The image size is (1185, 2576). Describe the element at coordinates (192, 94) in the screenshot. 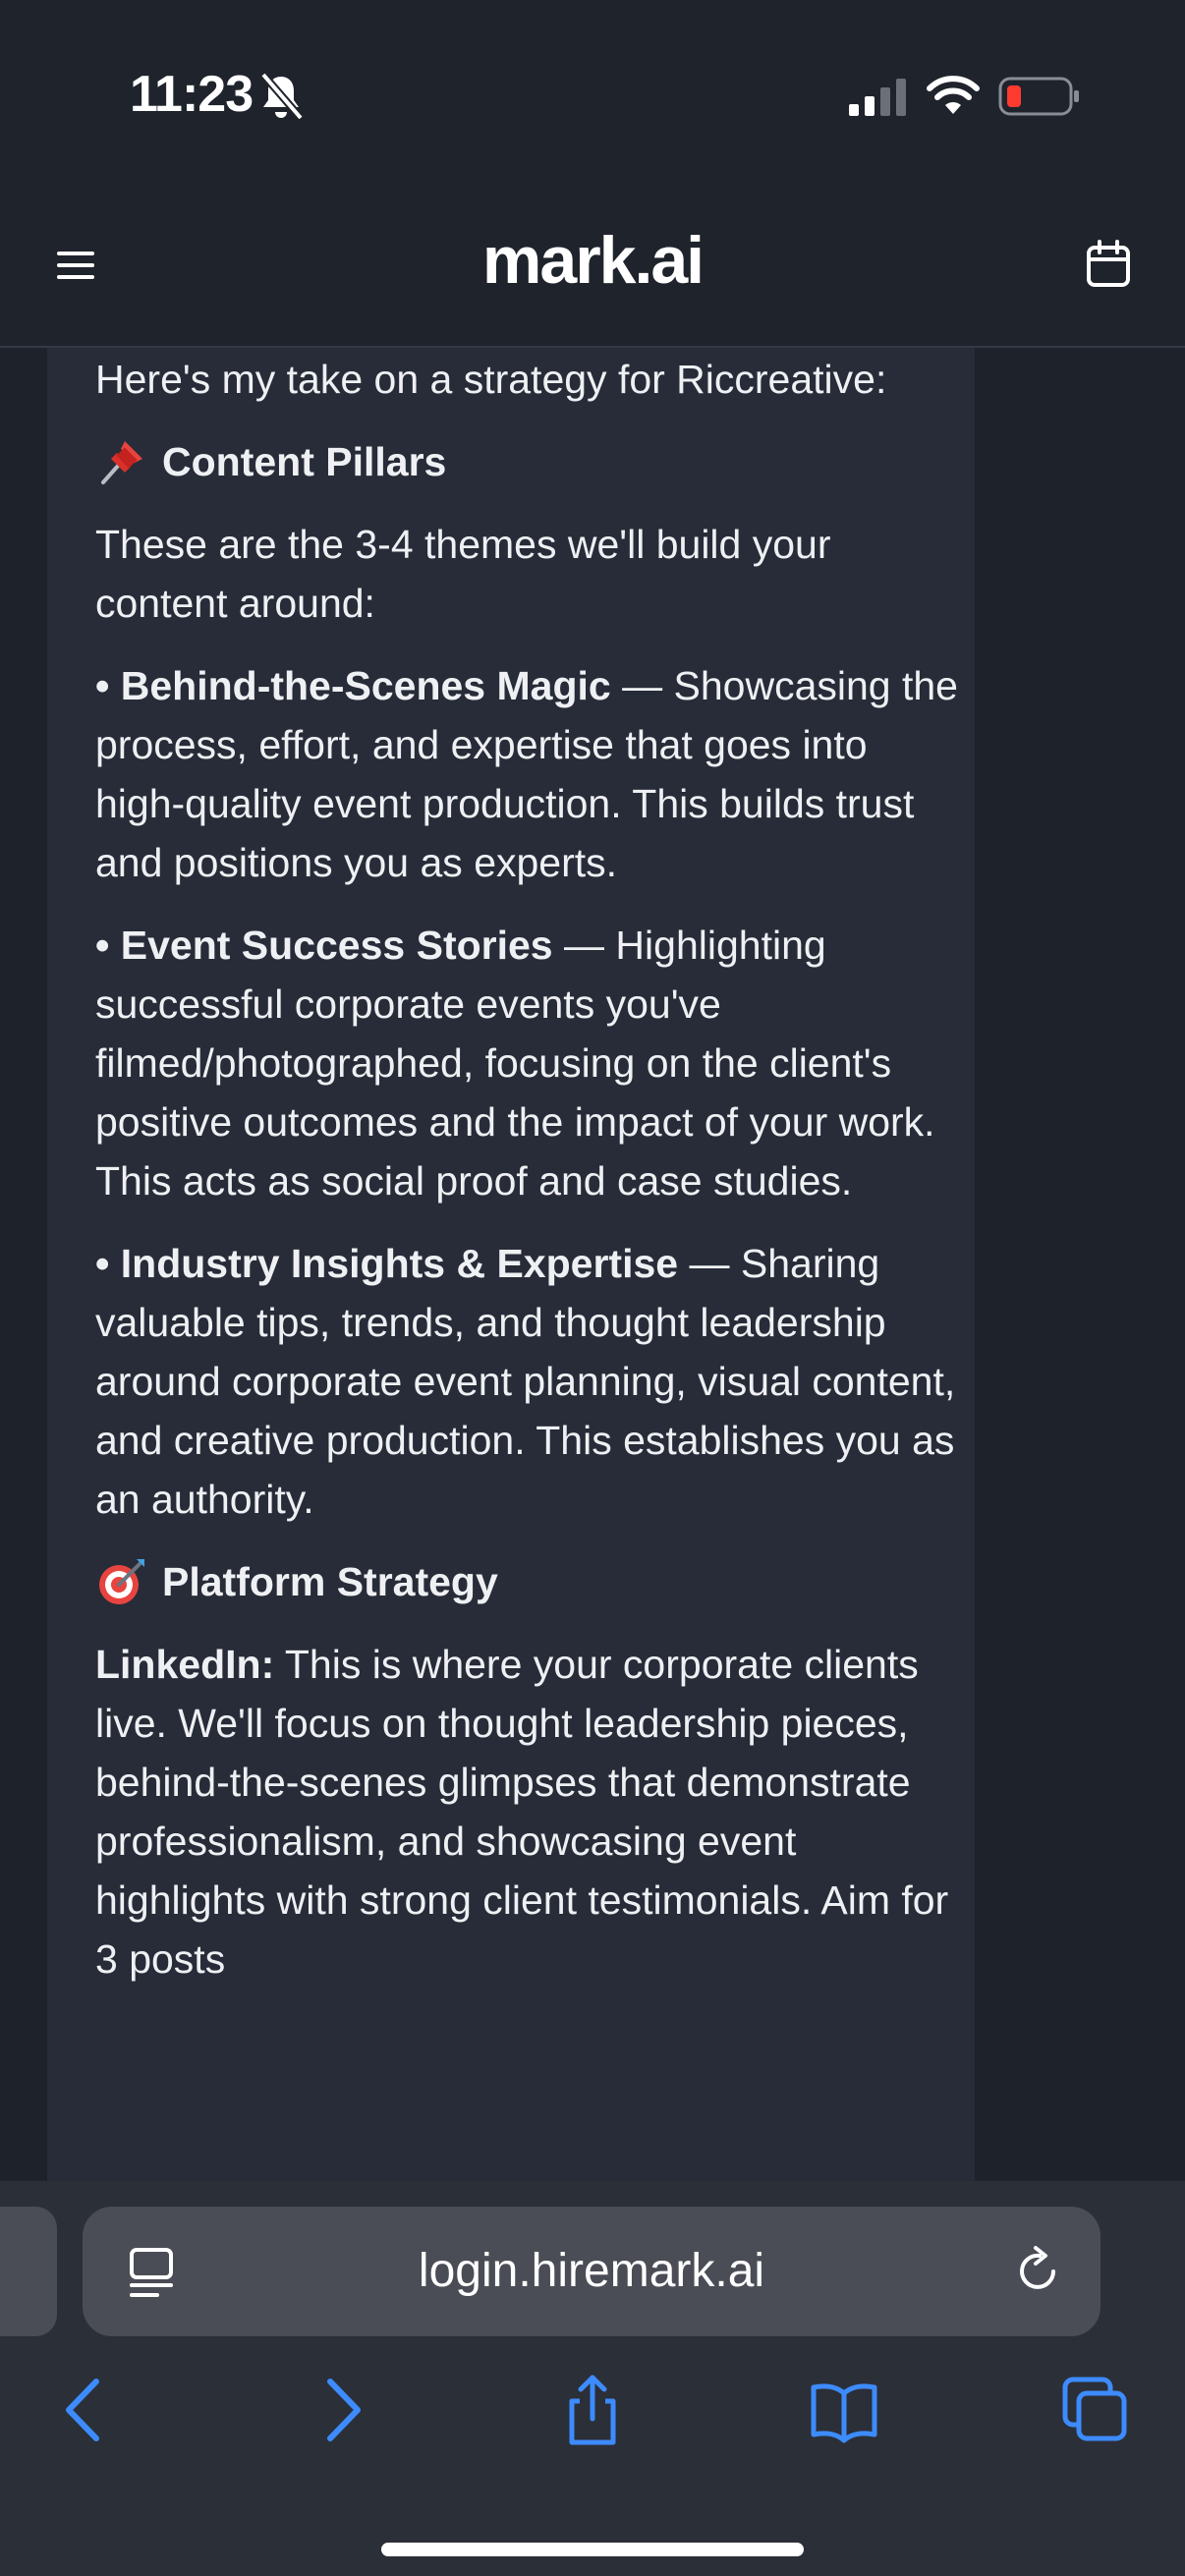

I see `status-time: 11:23` at that location.